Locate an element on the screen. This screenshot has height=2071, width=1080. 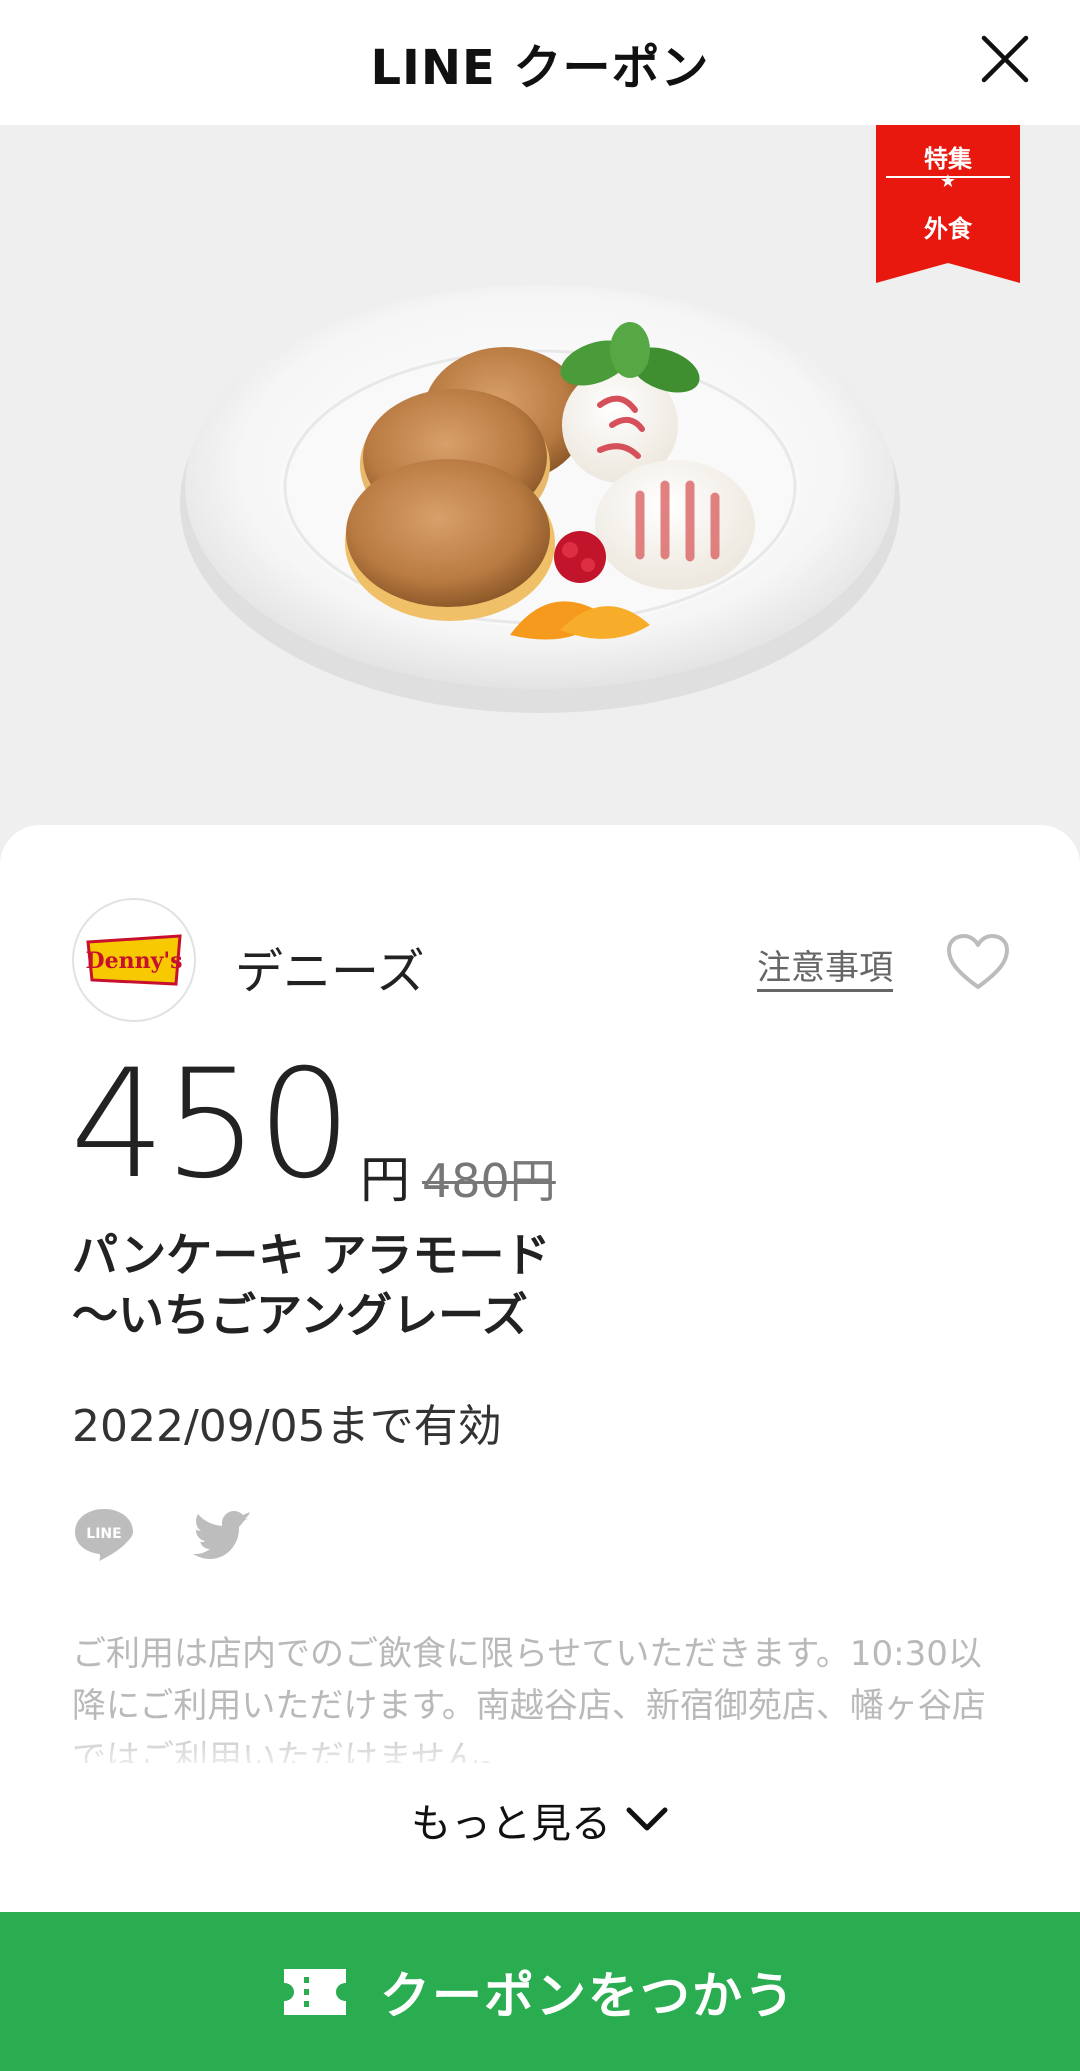
price-original: 480円 is located at coordinates (489, 1181).